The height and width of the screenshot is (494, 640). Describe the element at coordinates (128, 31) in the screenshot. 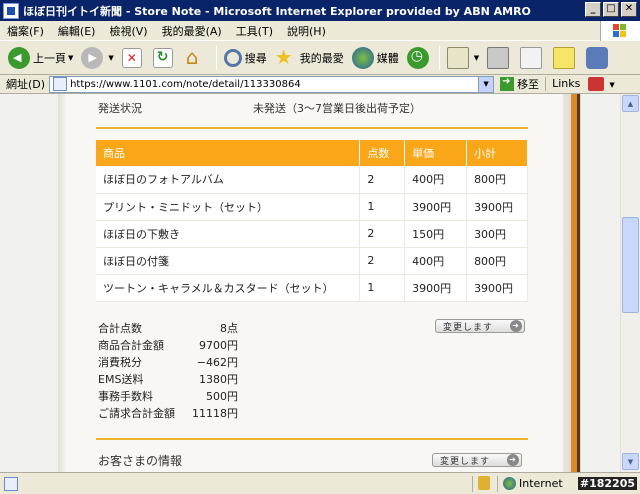

I see `menu-view: 檢視(V)` at that location.